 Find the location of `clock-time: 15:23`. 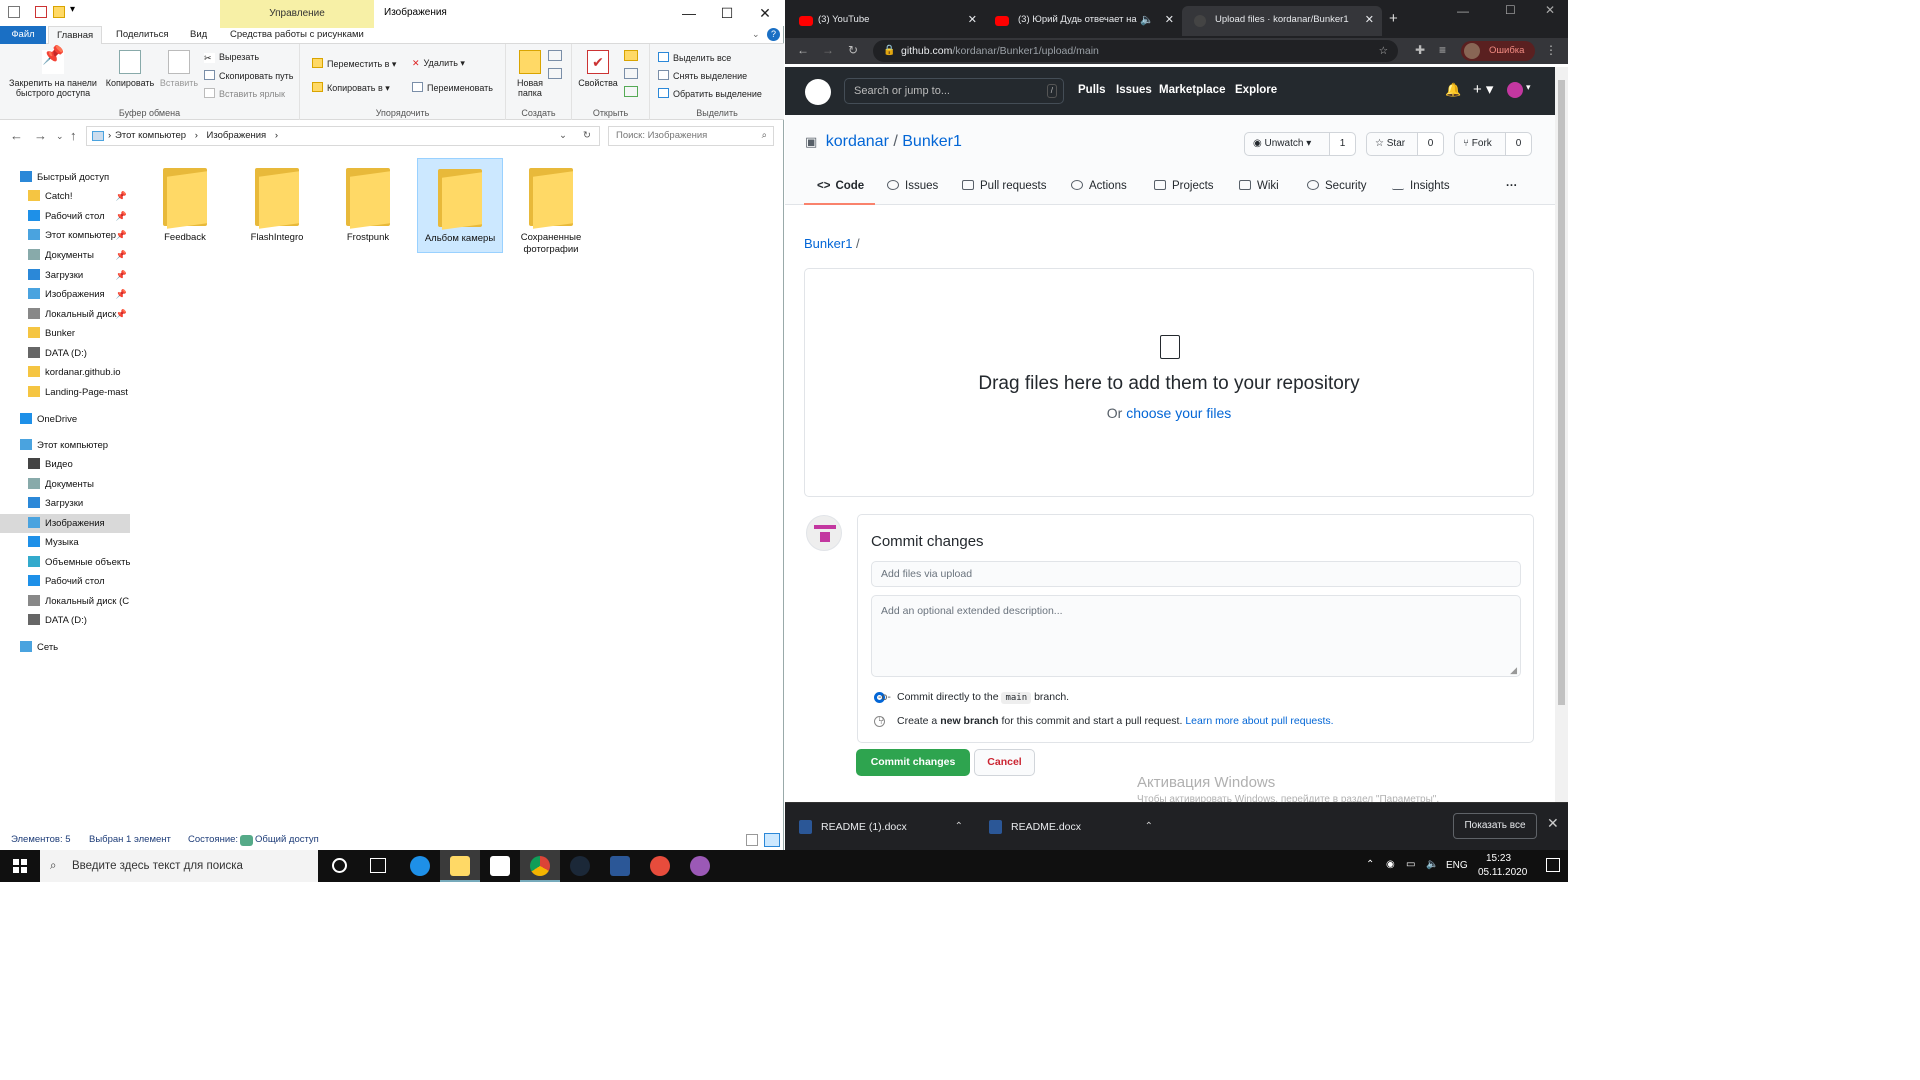

clock-time: 15:23 is located at coordinates (1498, 858).